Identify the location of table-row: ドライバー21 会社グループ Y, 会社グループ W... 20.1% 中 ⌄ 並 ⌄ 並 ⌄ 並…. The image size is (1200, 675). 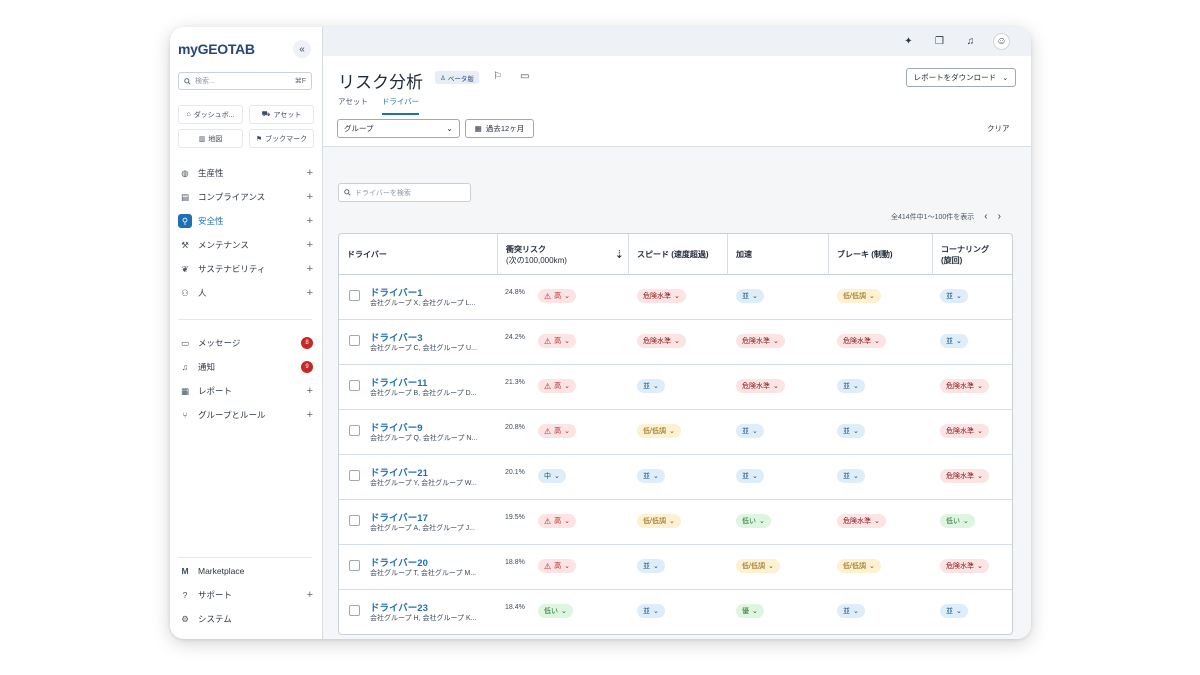
(675, 477).